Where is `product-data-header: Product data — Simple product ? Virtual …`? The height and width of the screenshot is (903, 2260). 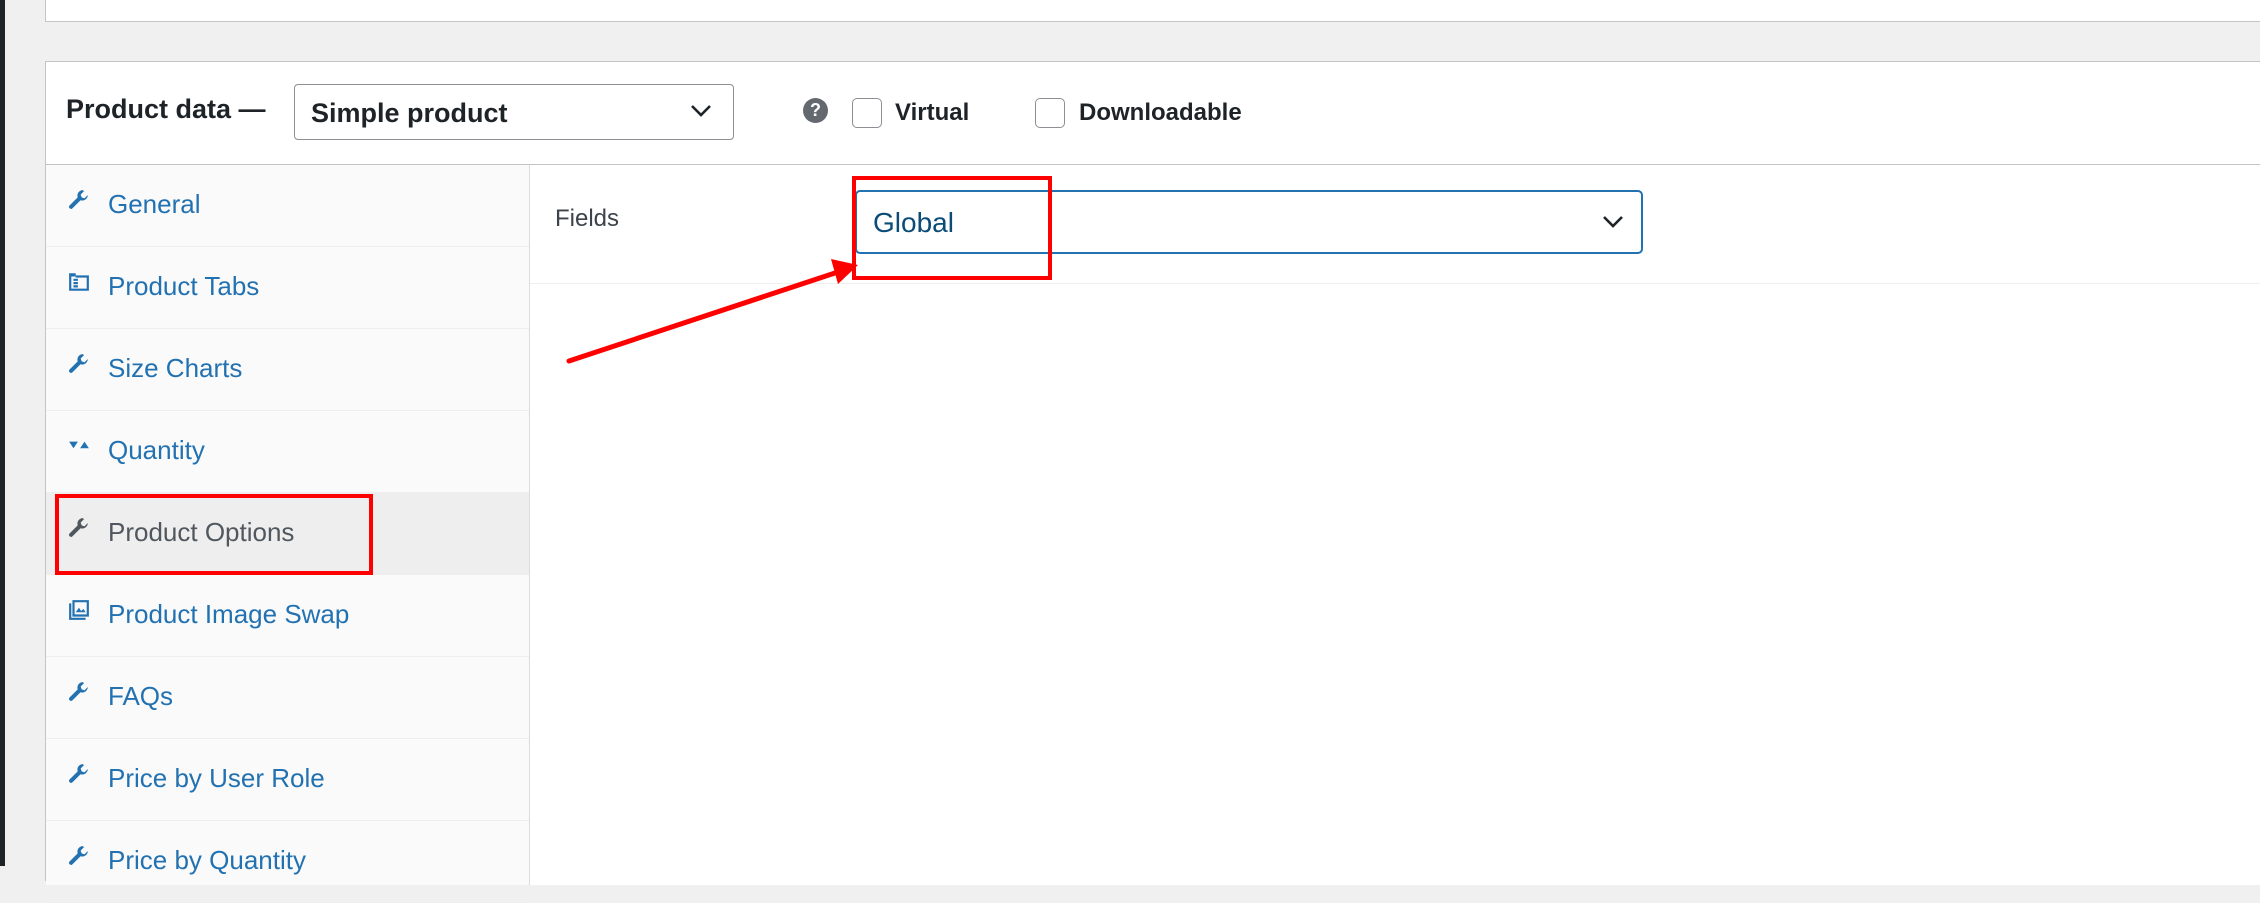
product-data-header: Product data — Simple product ? Virtual … is located at coordinates (1153, 113).